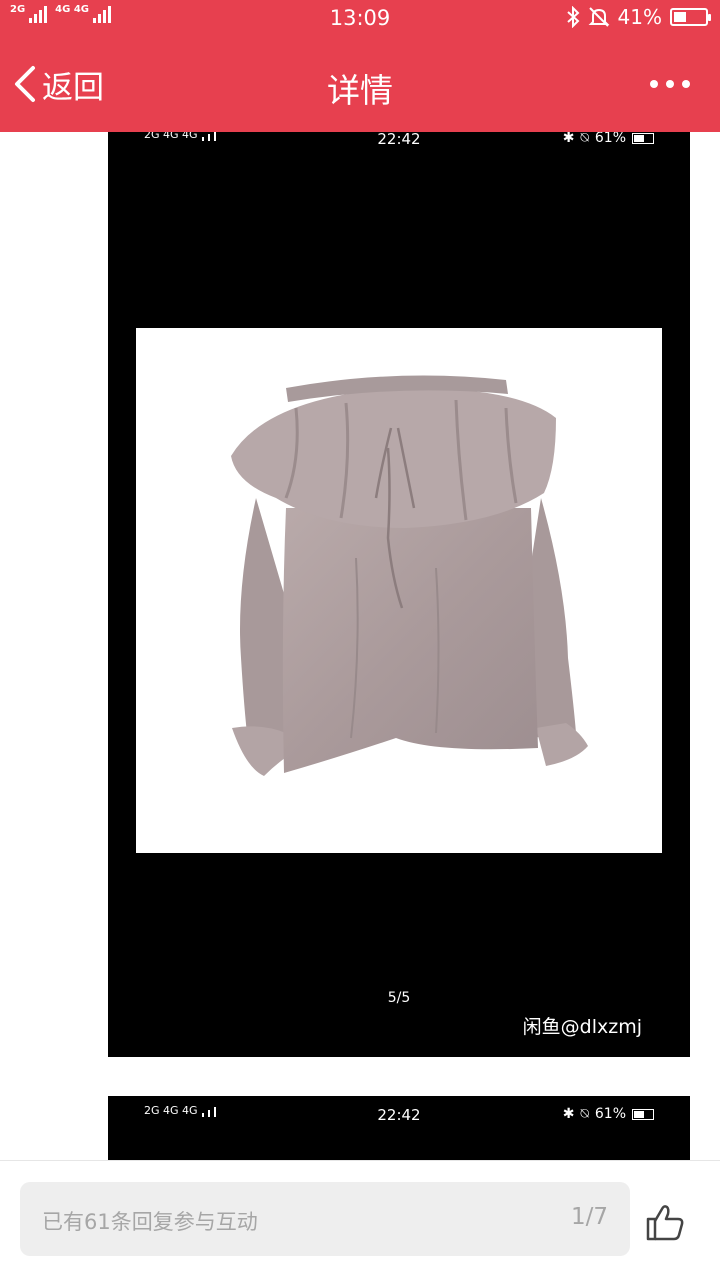 The image size is (720, 1280). I want to click on reply-placeholder: 已有61条回复参与互动, so click(150, 1222).